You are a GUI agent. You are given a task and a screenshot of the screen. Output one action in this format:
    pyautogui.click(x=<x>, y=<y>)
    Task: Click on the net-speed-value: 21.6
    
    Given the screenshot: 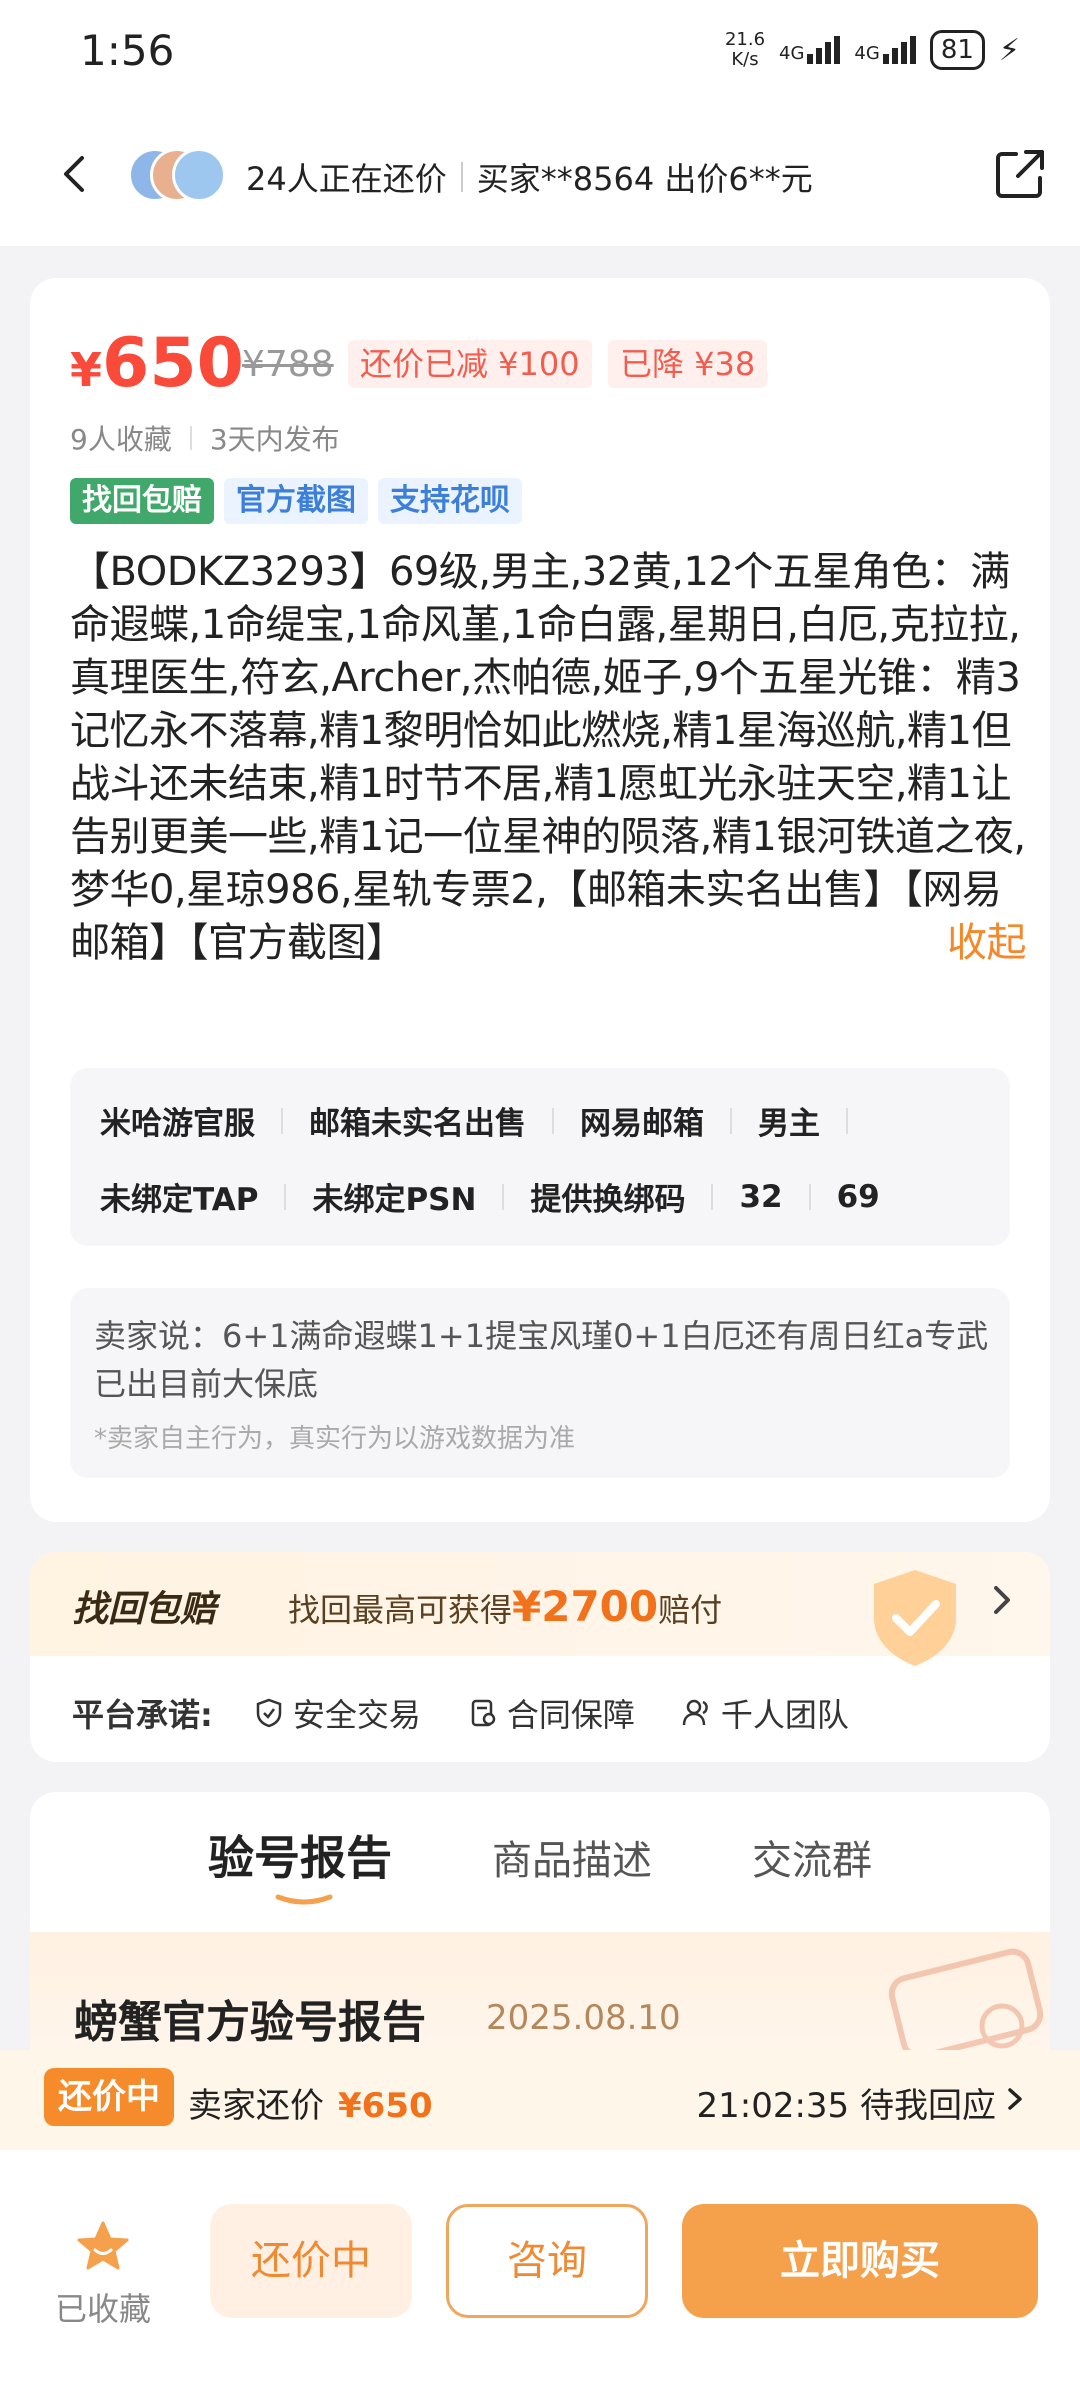 What is the action you would take?
    pyautogui.click(x=745, y=39)
    